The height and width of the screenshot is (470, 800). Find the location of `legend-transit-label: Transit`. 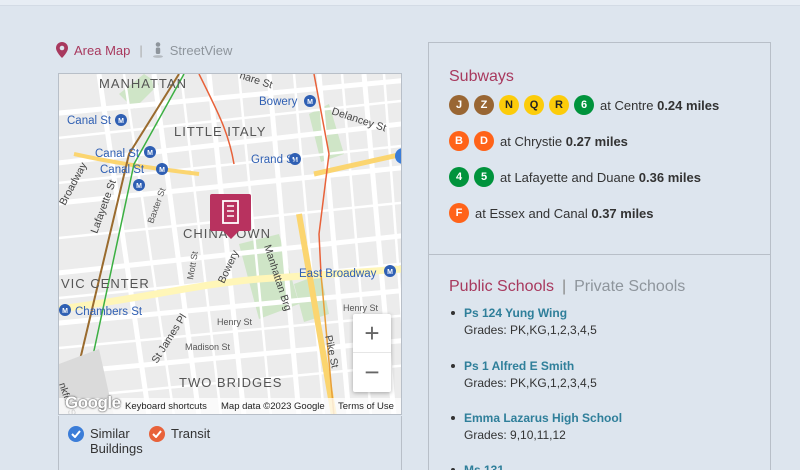

legend-transit-label: Transit is located at coordinates (191, 433).